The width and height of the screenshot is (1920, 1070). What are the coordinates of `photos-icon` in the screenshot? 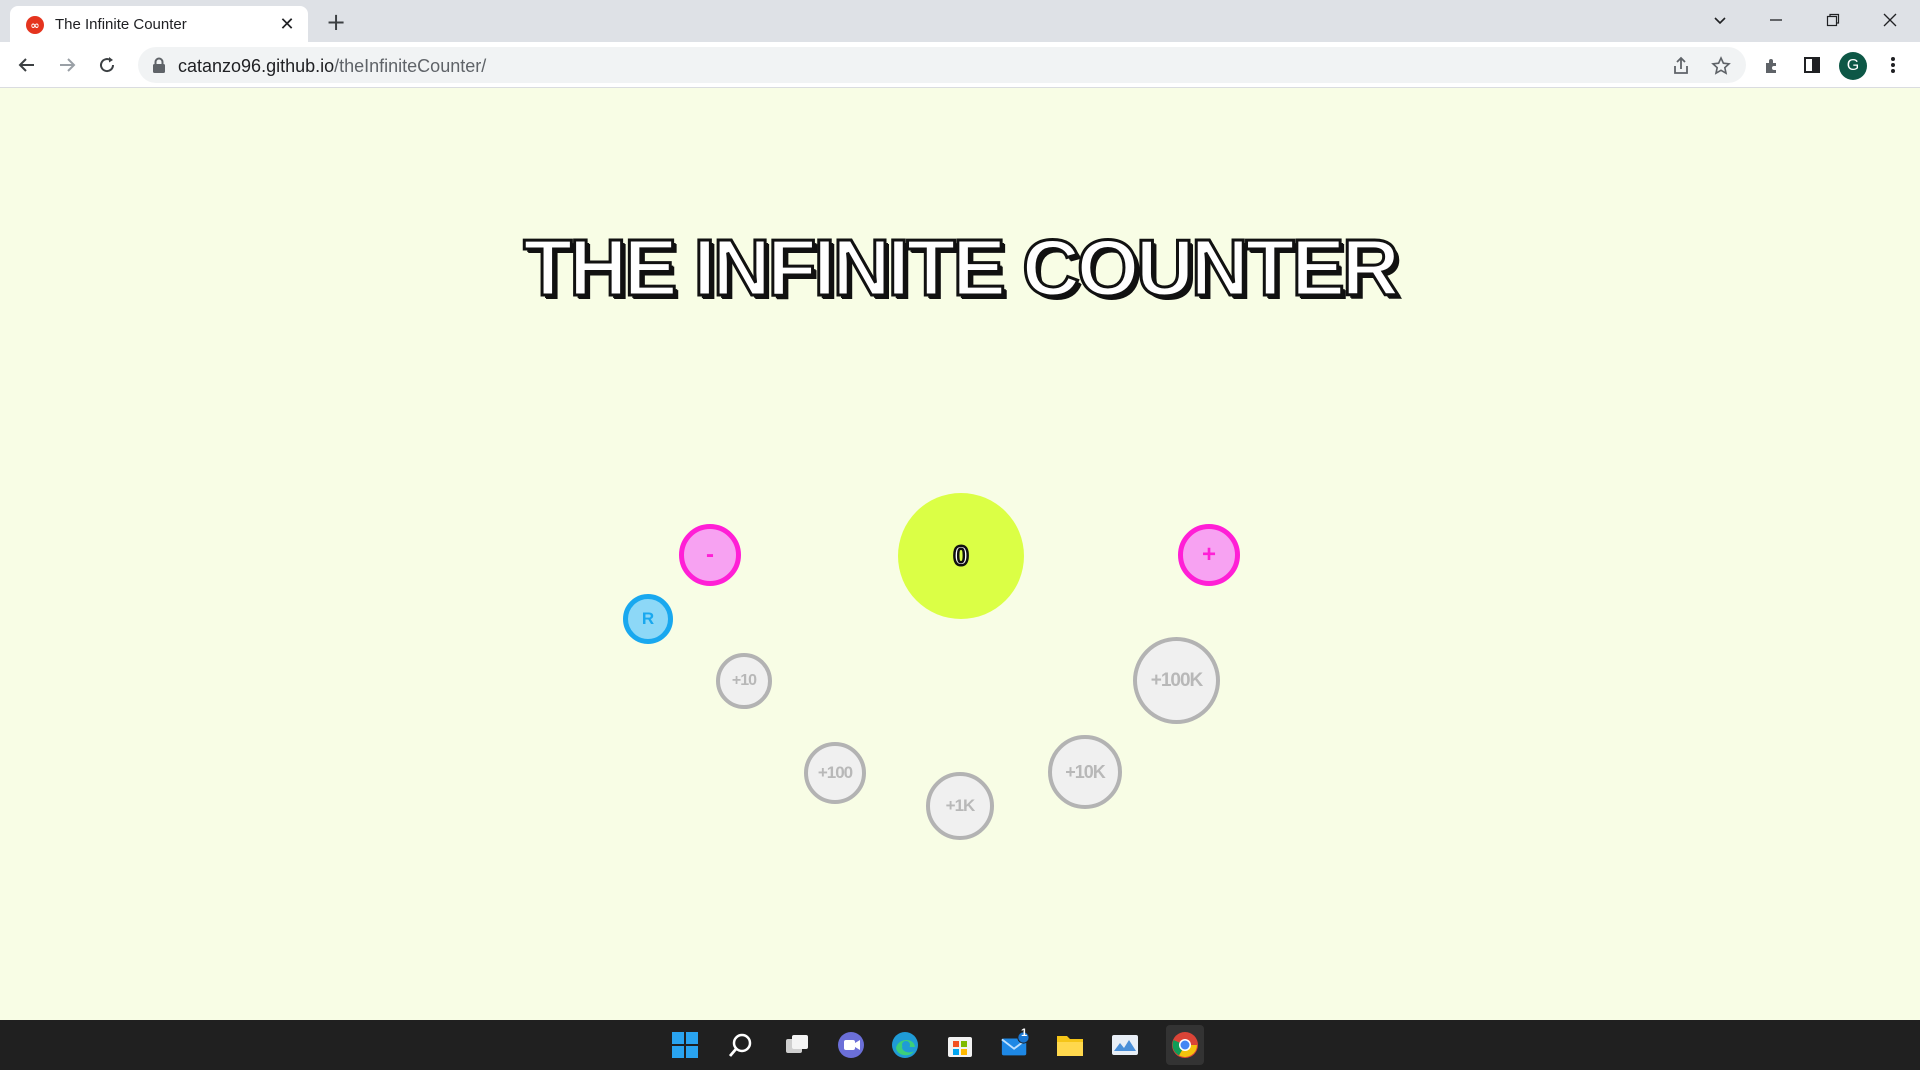 It's located at (1125, 1045).